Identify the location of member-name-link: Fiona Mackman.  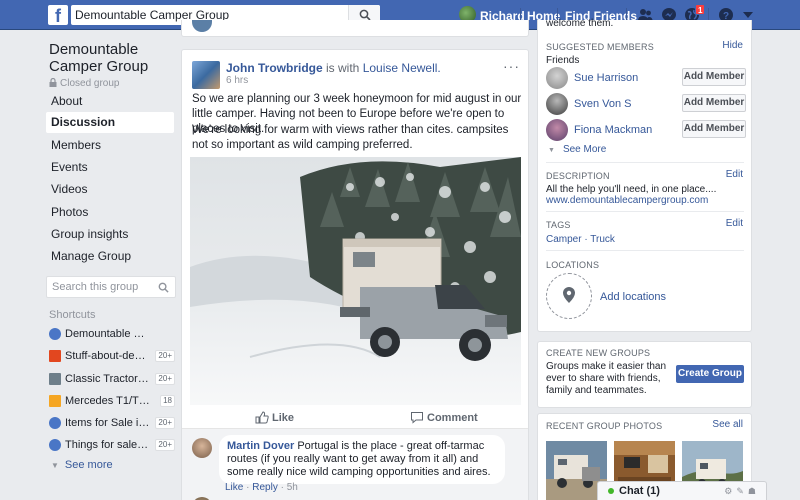
(613, 130).